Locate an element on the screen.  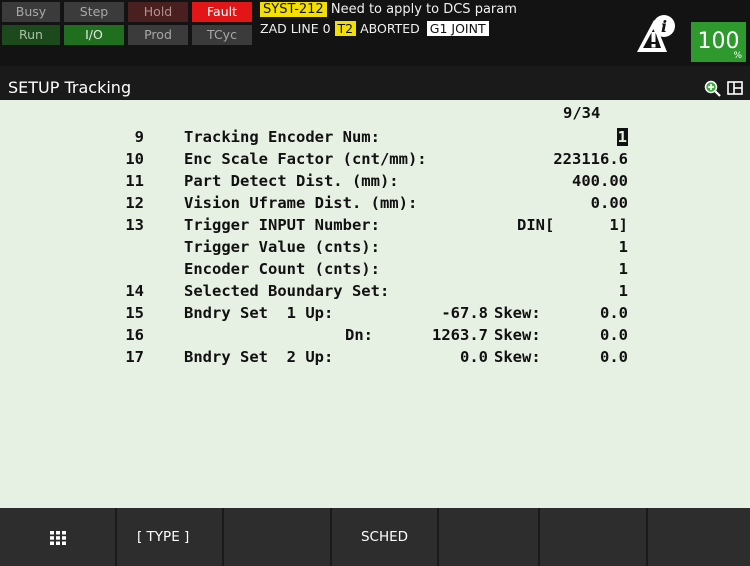
item-label: Encoder Count (cnts): is located at coordinates (282, 269).